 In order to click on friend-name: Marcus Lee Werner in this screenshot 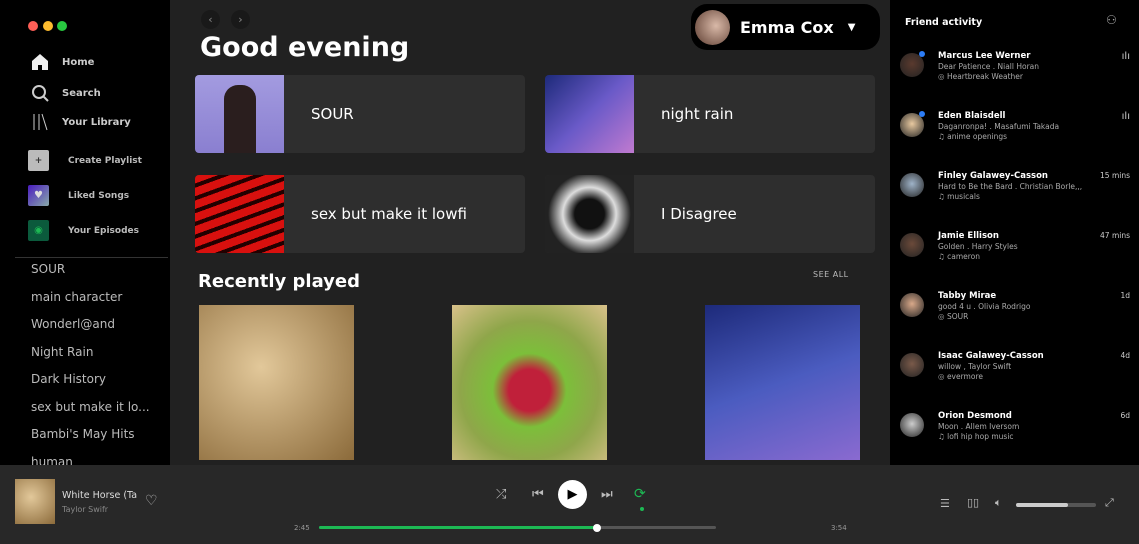, I will do `click(984, 56)`.